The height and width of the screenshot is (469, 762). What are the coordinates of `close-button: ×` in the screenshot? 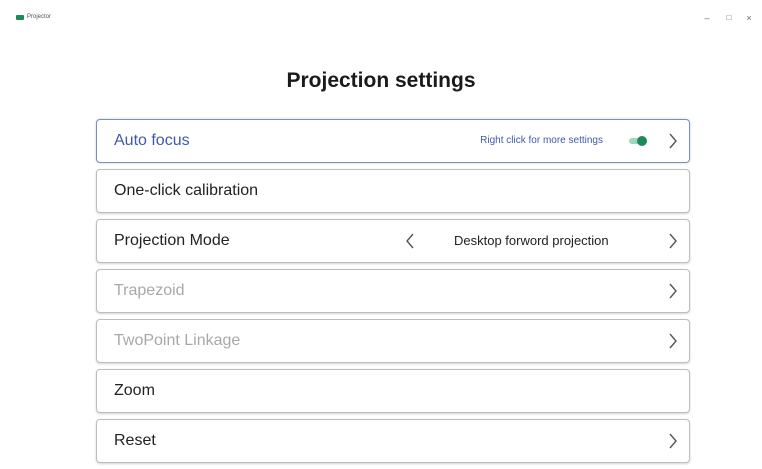 It's located at (749, 18).